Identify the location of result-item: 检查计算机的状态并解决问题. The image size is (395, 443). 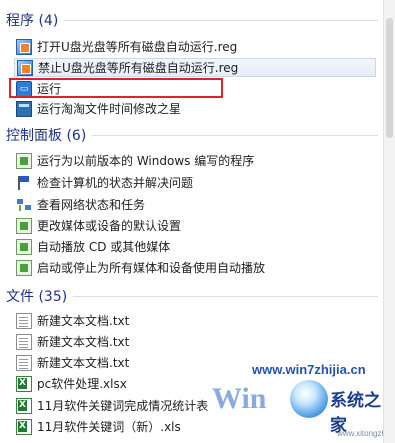
(196, 182).